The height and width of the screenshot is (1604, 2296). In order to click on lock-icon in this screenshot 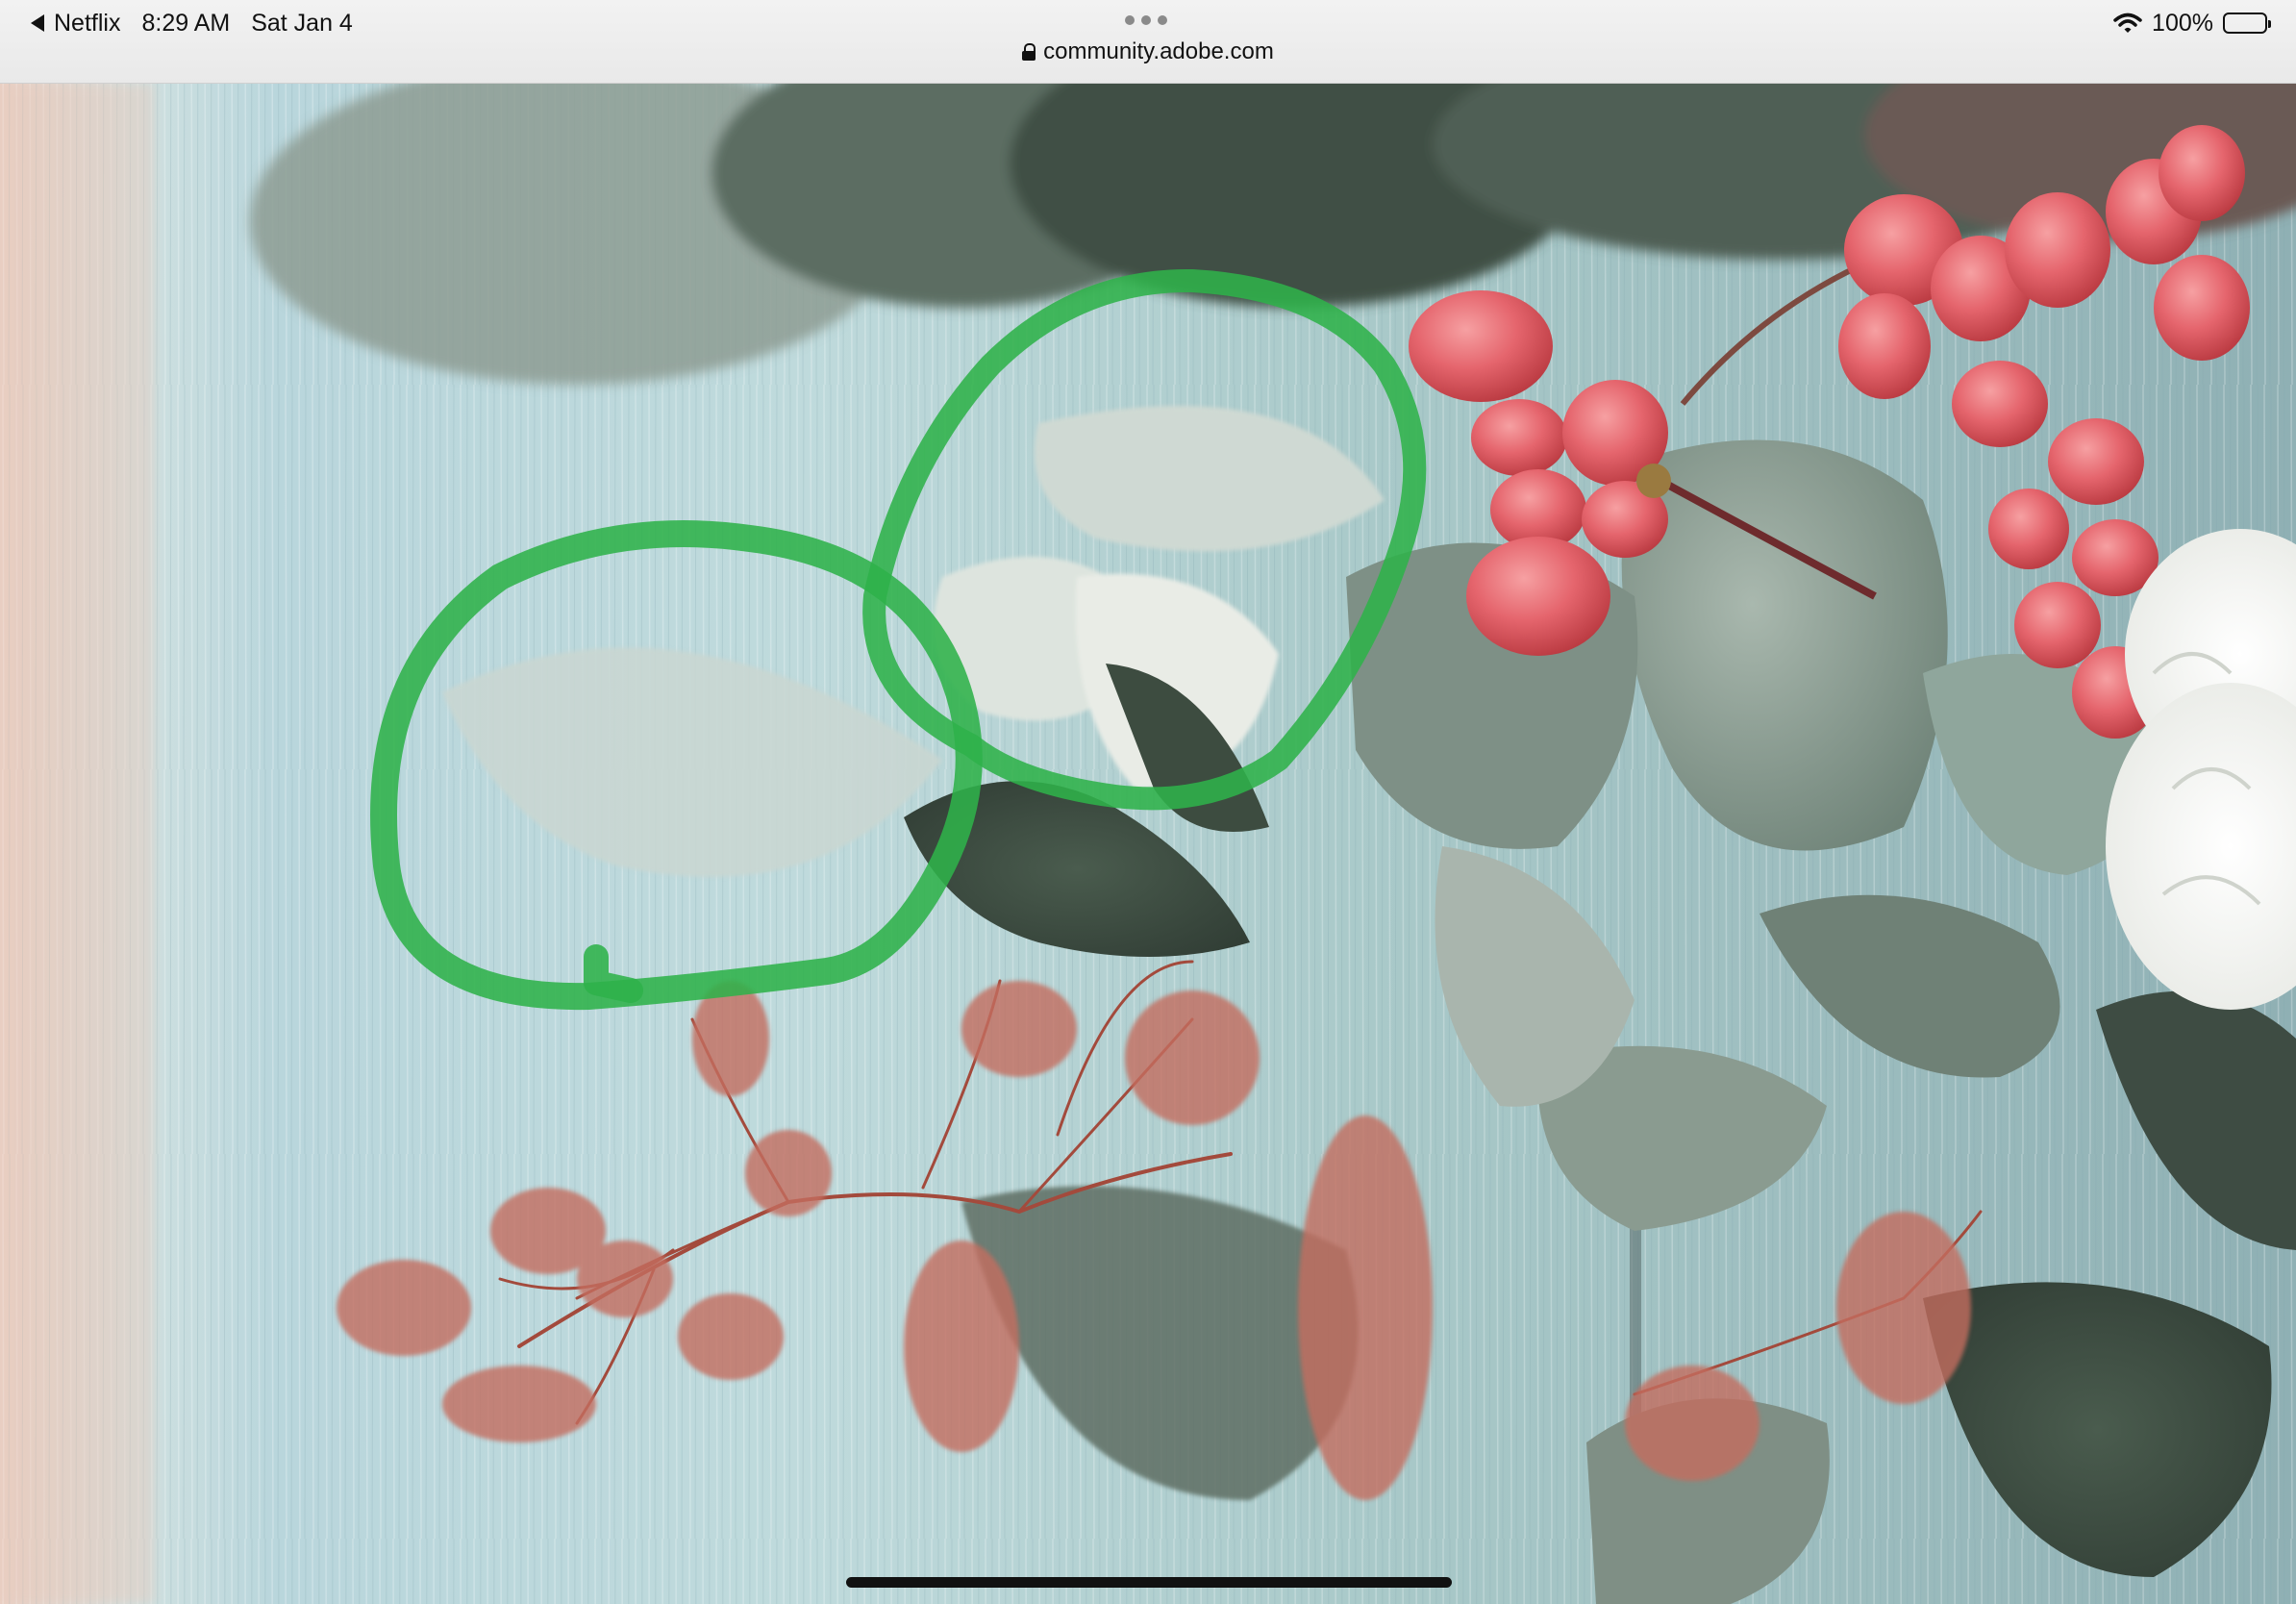, I will do `click(1029, 52)`.